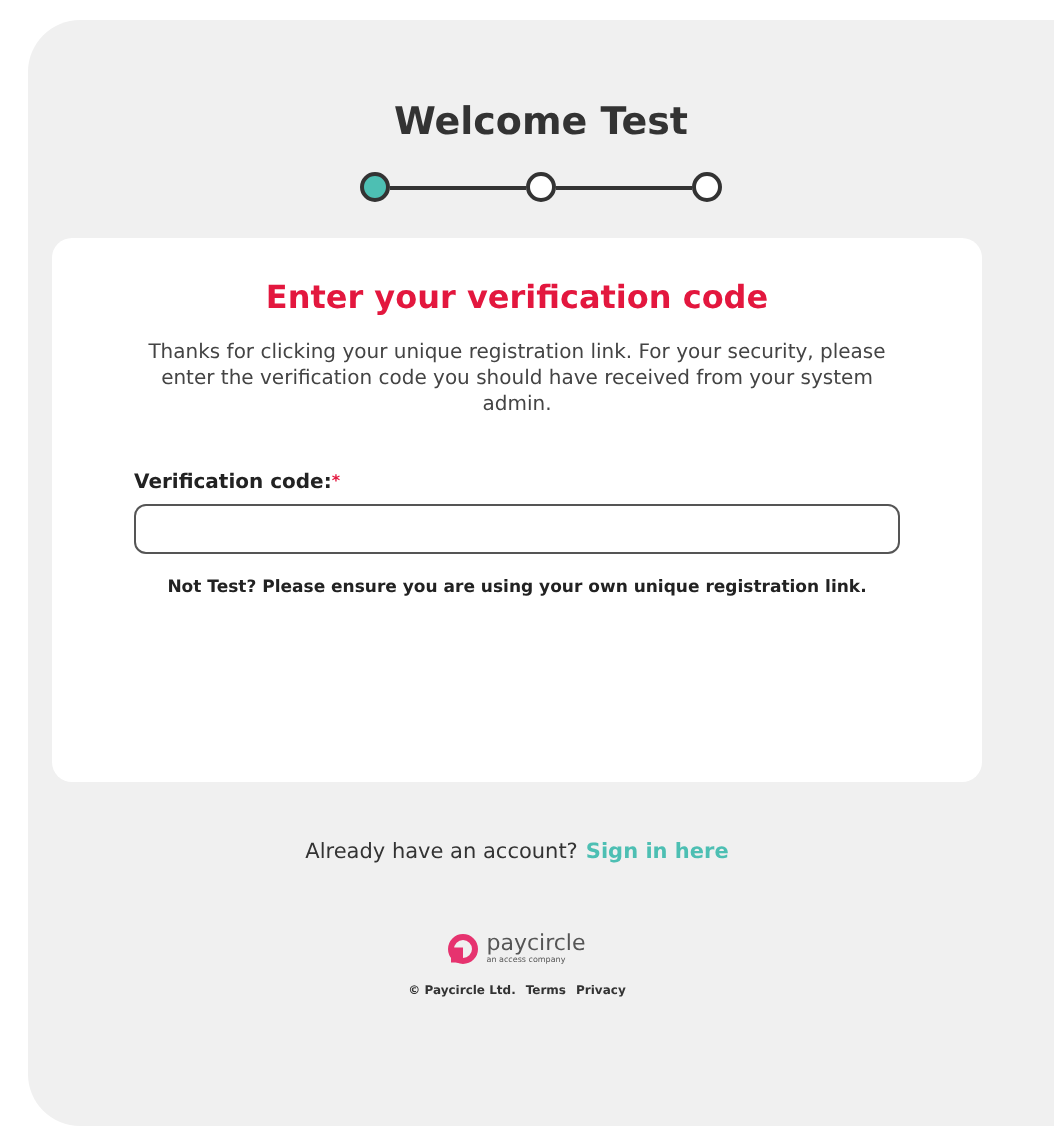 This screenshot has height=1126, width=1054. I want to click on card-heading: Enter your verification code, so click(517, 297).